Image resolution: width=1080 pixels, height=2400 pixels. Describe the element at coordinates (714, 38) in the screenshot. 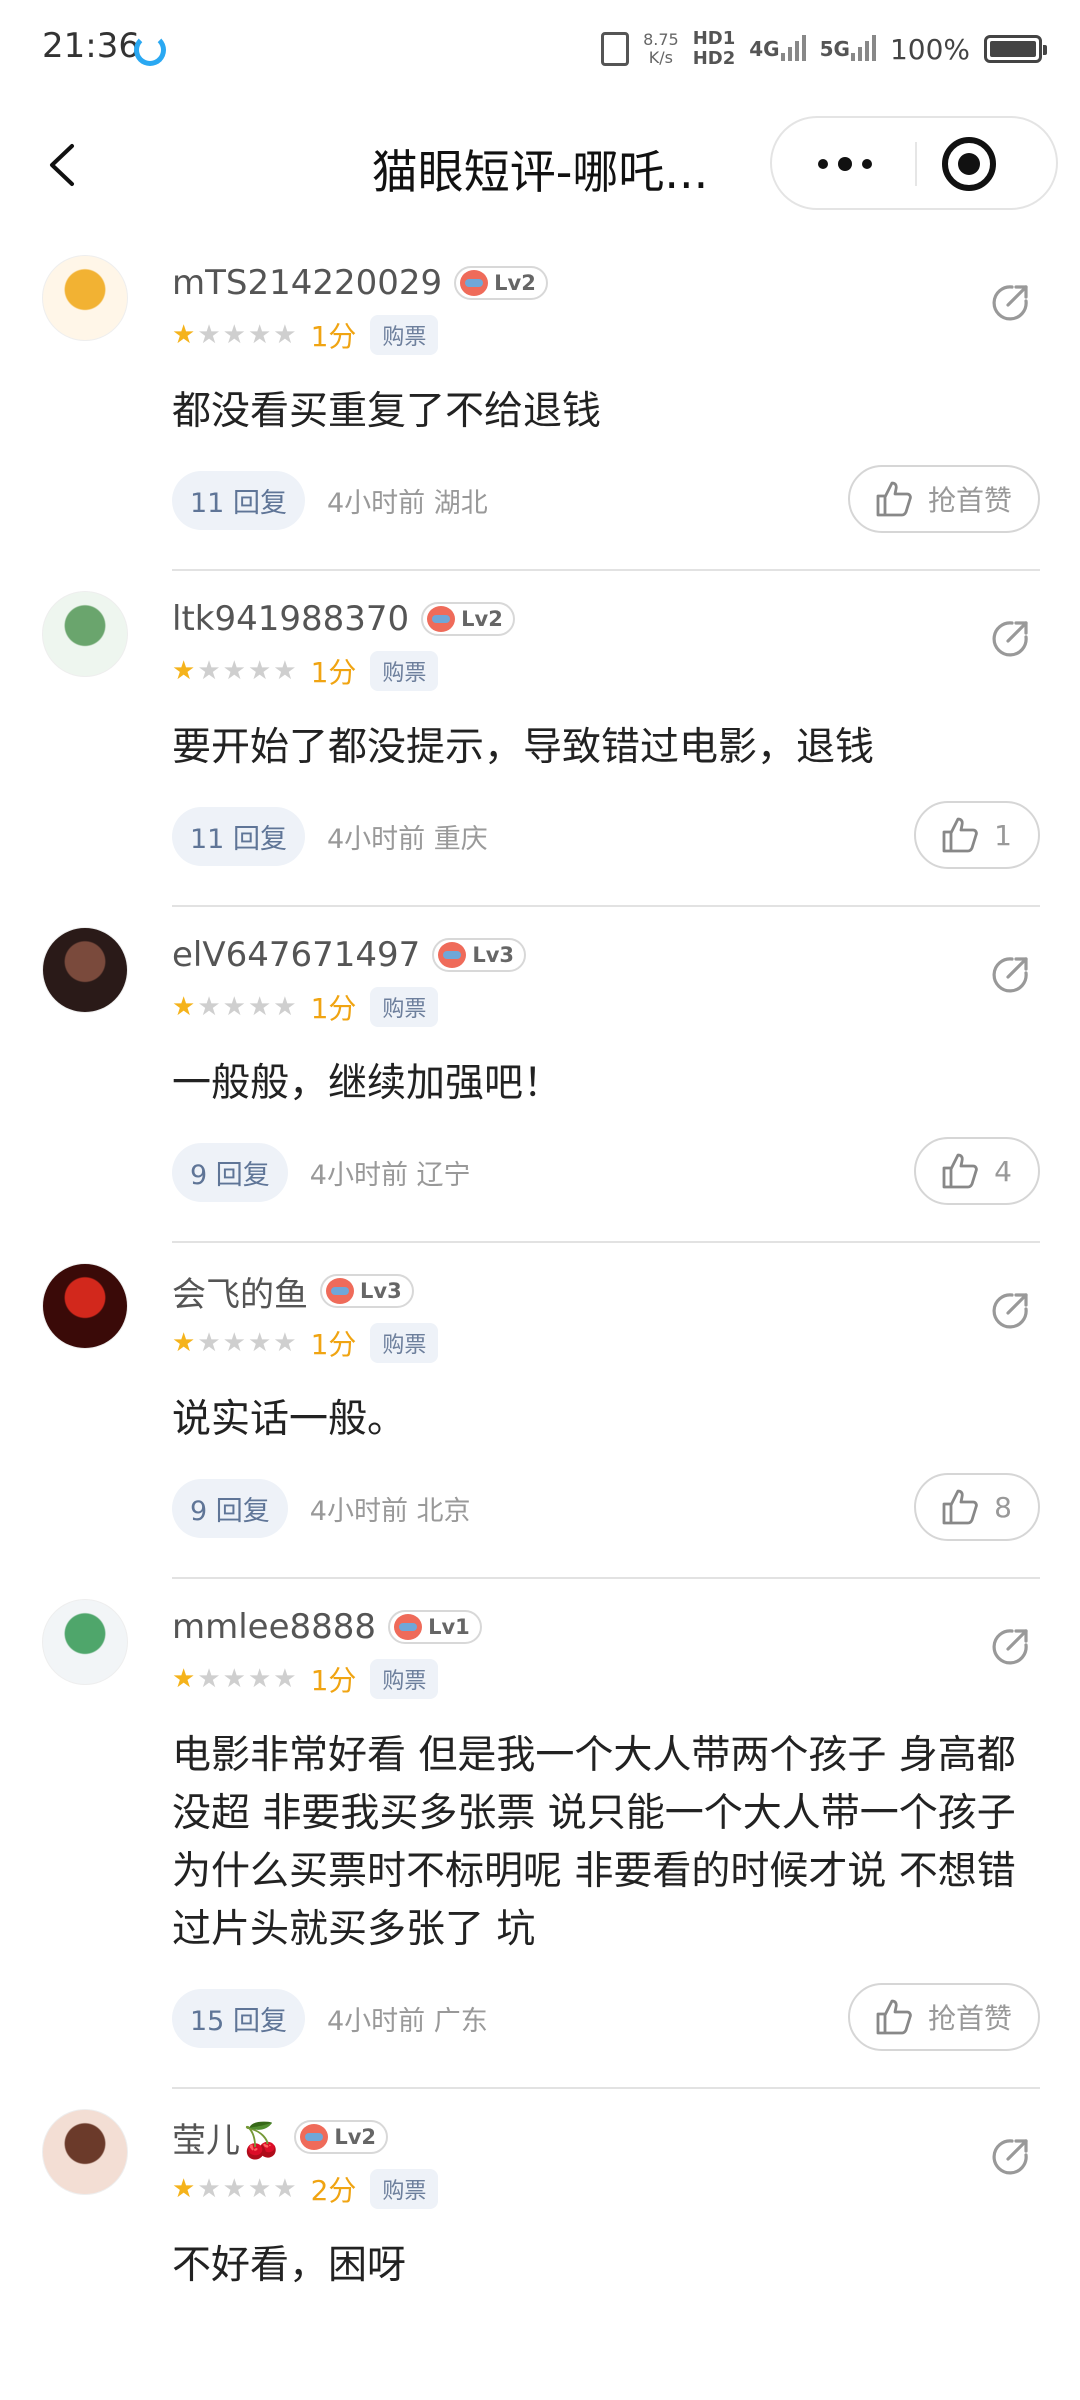

I see `hd1-label: HD1` at that location.